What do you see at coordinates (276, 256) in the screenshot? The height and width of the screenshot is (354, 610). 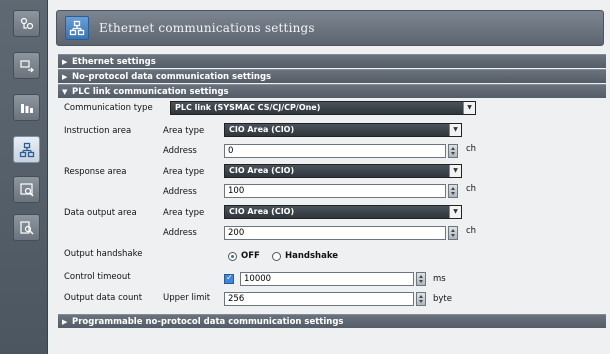 I see `handshake-on-radio` at bounding box center [276, 256].